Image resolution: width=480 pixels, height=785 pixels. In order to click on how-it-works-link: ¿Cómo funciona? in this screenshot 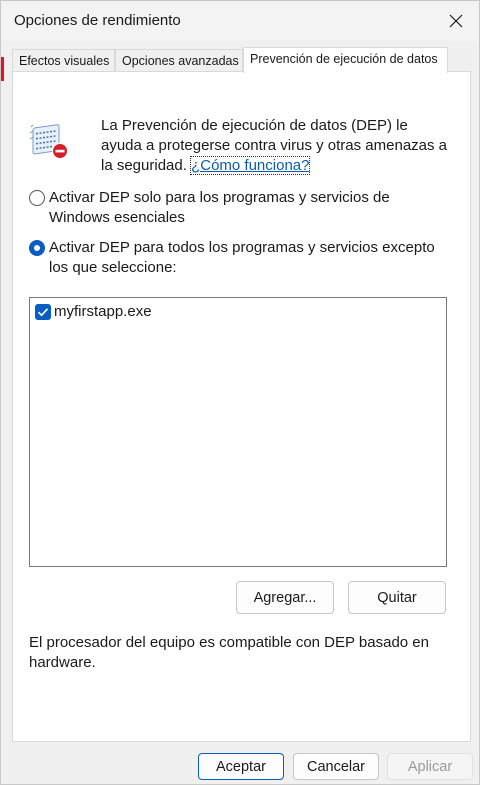, I will do `click(250, 165)`.